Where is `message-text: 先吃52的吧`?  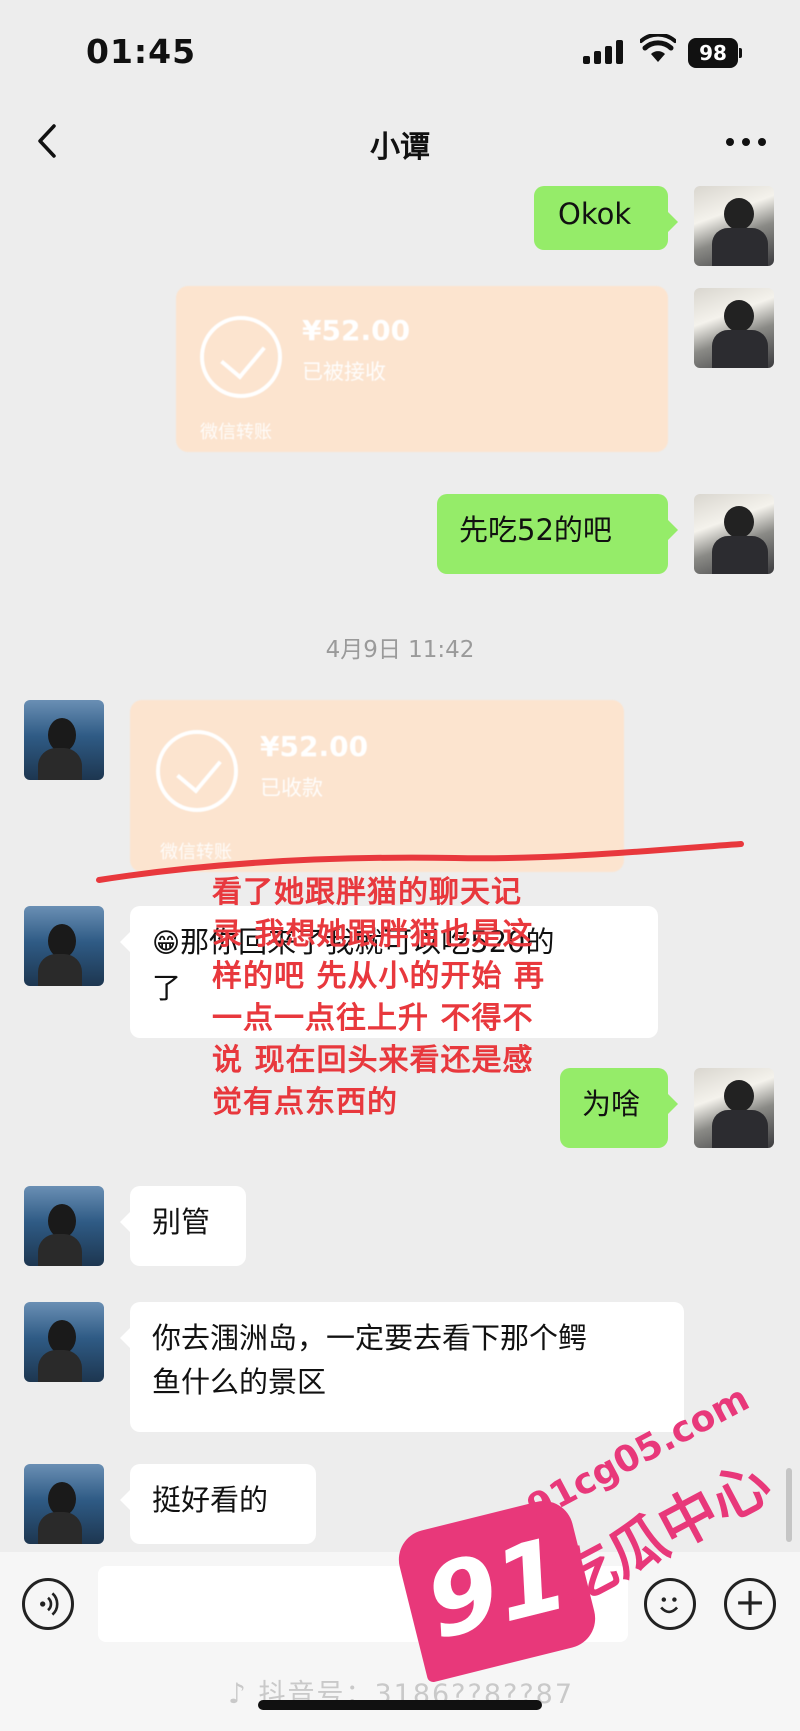
message-text: 先吃52的吧 is located at coordinates (535, 530).